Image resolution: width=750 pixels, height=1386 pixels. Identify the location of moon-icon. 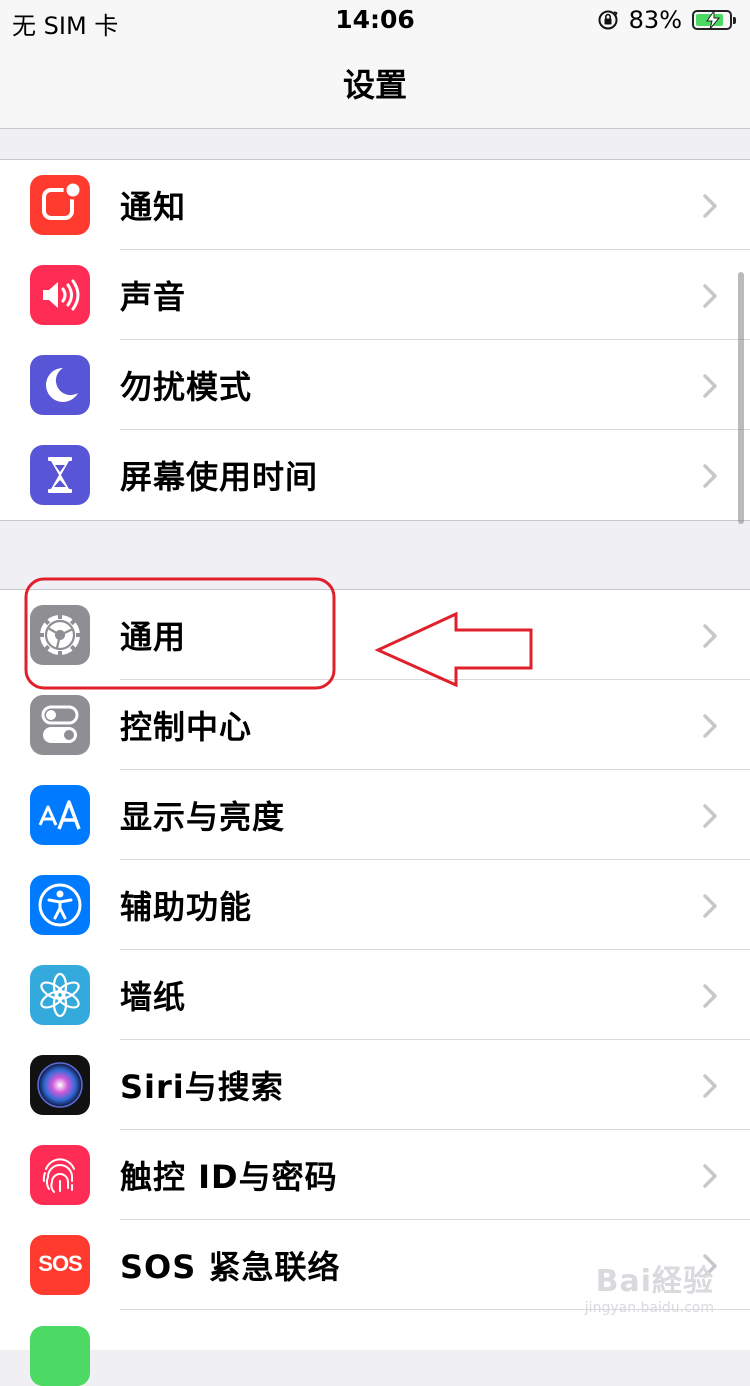
(60, 385).